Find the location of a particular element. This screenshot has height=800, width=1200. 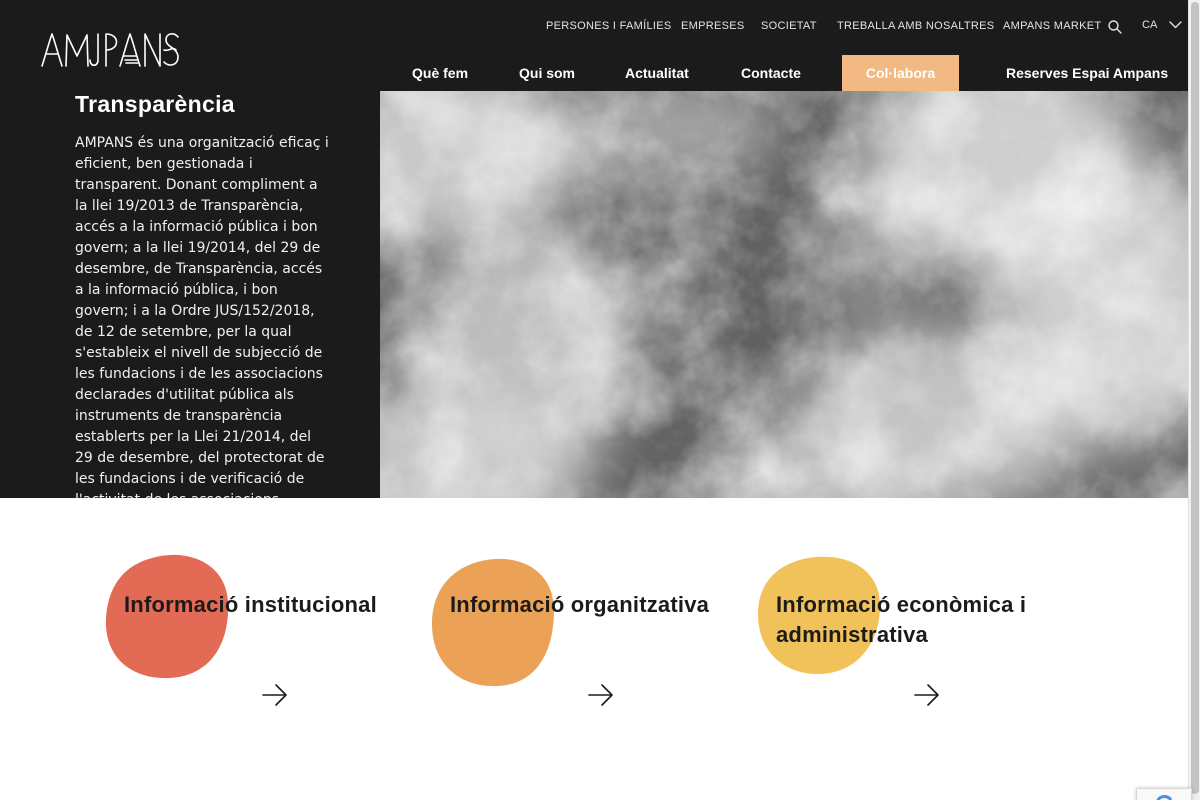

nav-que-fem: Què fem is located at coordinates (440, 73).